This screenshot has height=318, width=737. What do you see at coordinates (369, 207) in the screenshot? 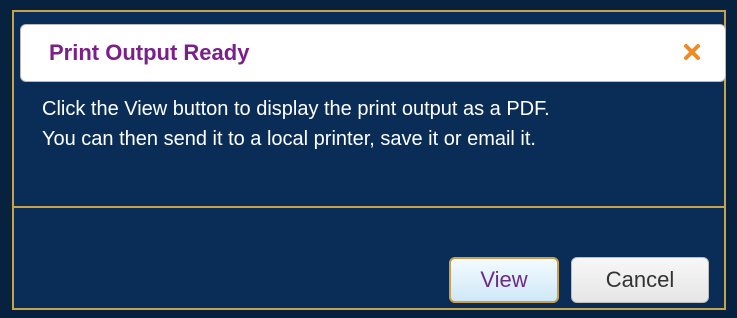
I see `dialog-divider` at bounding box center [369, 207].